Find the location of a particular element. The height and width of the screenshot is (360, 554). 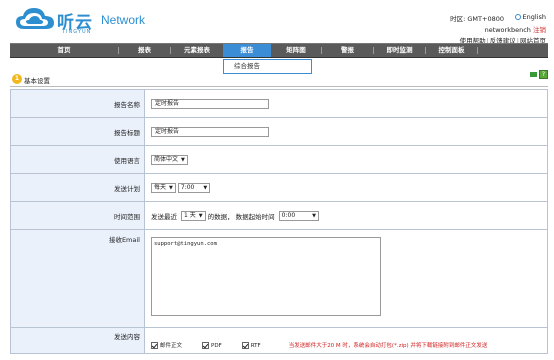

section-title: 基本设置 is located at coordinates (37, 81).